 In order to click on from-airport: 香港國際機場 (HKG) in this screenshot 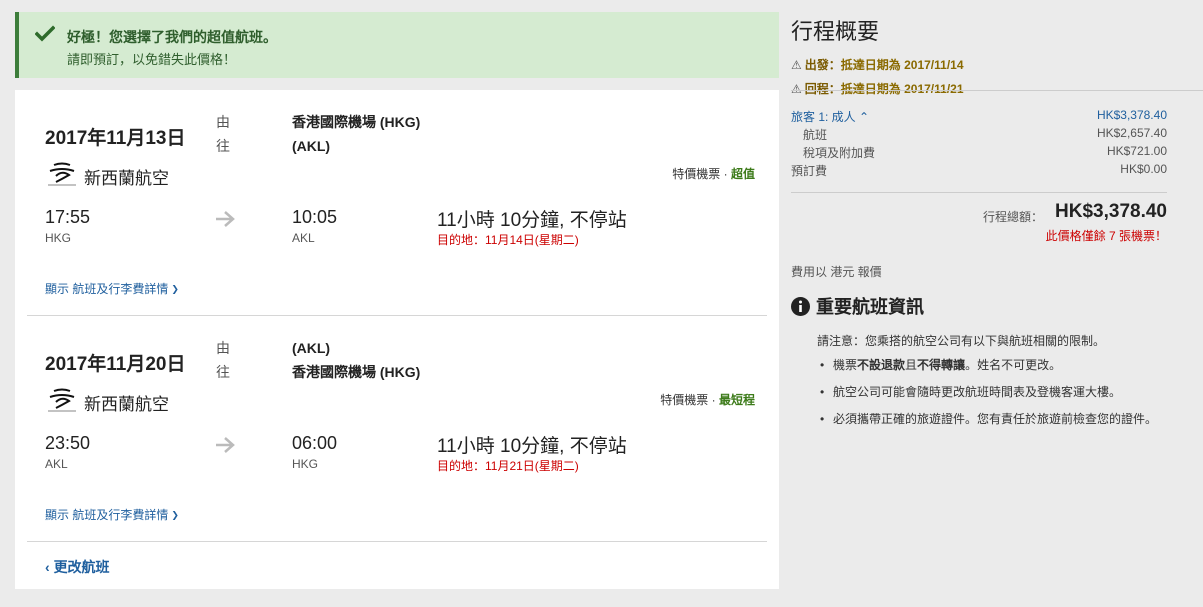, I will do `click(356, 122)`.